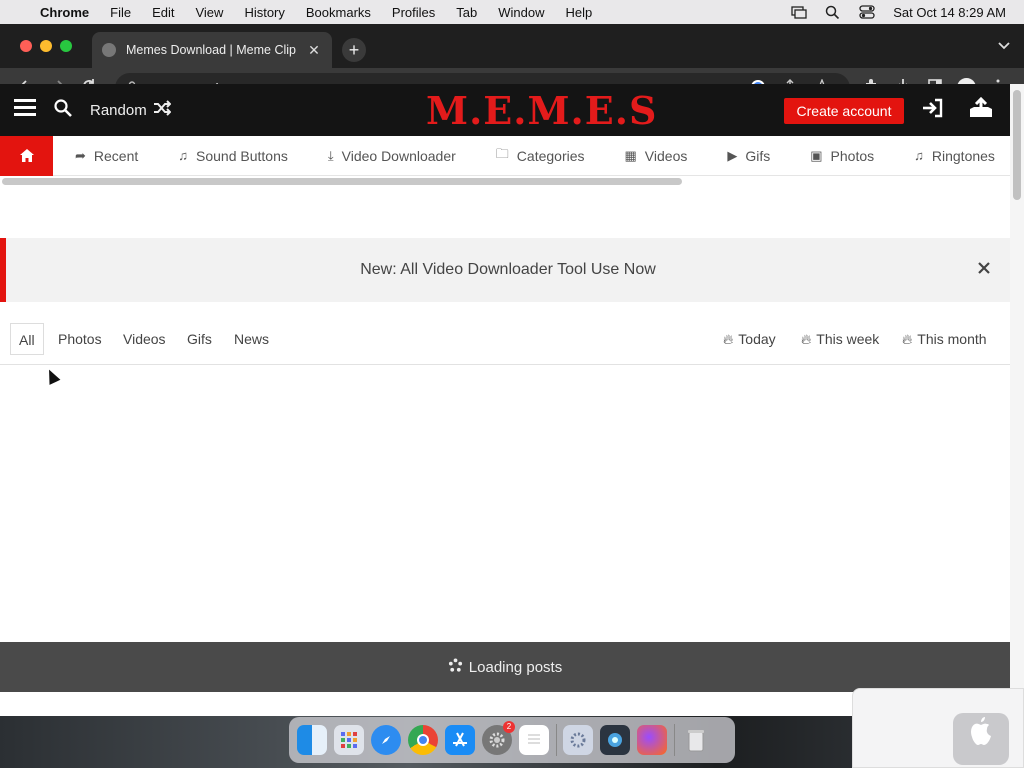  What do you see at coordinates (251, 339) in the screenshot?
I see `filter-news: News` at bounding box center [251, 339].